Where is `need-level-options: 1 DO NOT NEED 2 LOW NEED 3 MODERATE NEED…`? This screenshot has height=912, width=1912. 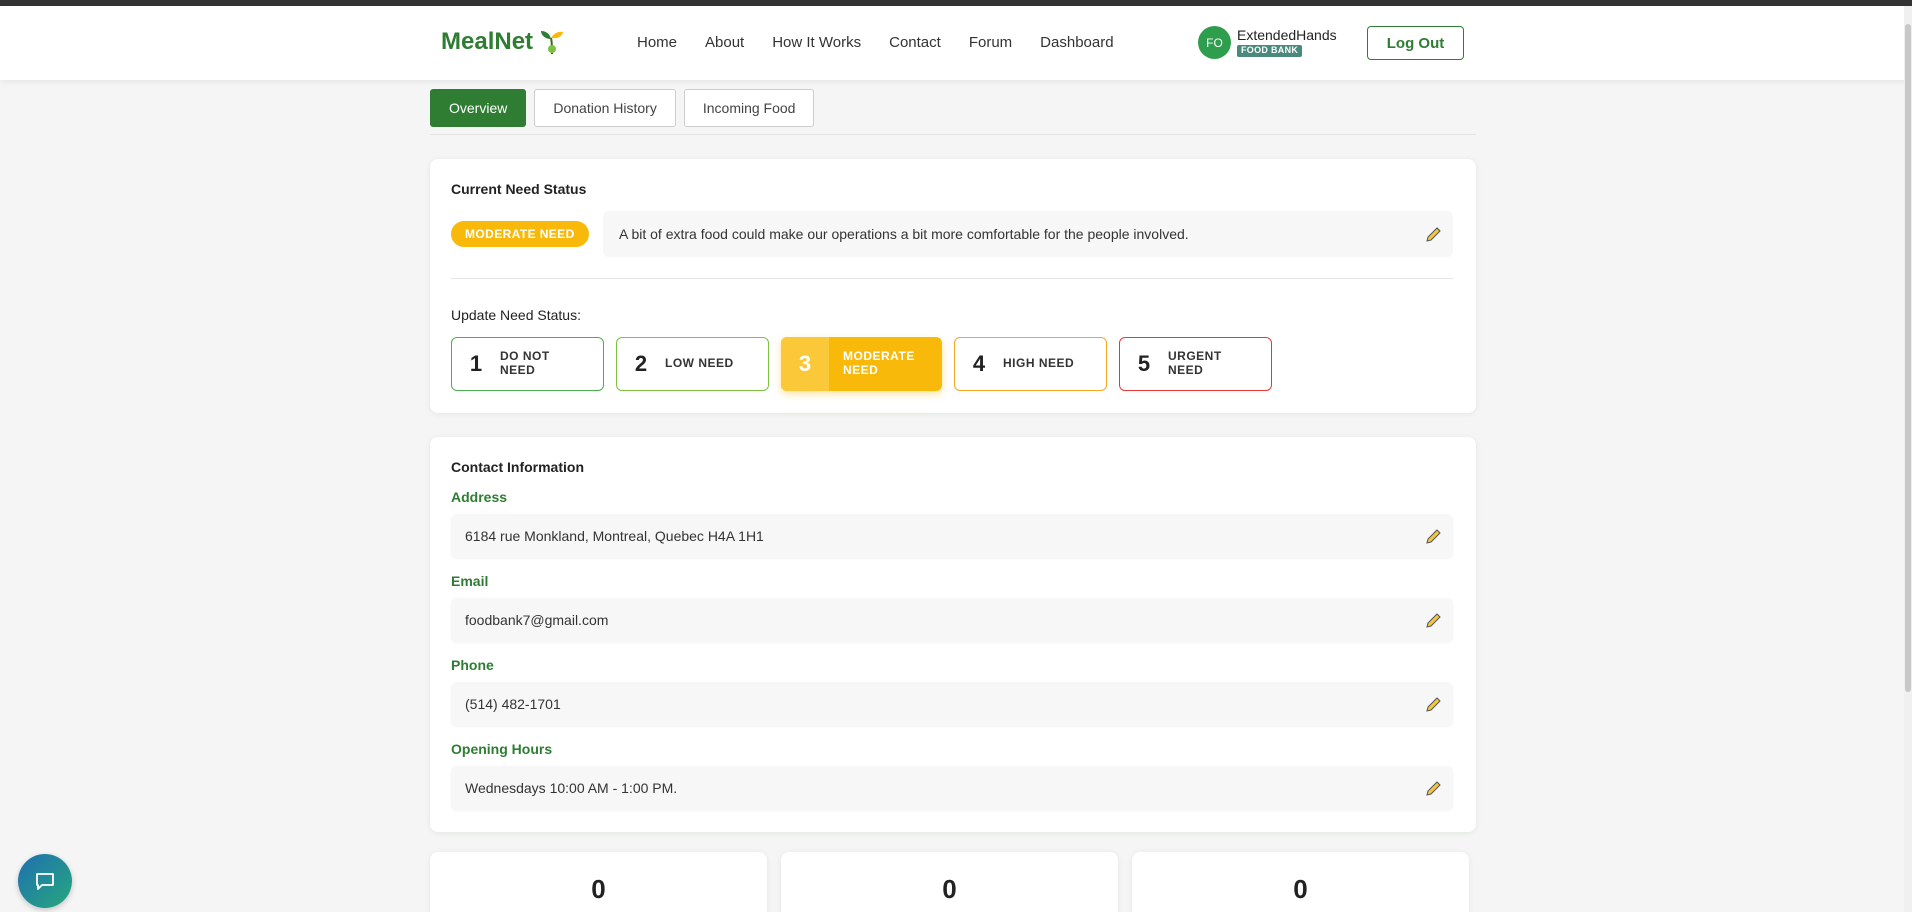
need-level-options: 1 DO NOT NEED 2 LOW NEED 3 MODERATE NEED… is located at coordinates (861, 364).